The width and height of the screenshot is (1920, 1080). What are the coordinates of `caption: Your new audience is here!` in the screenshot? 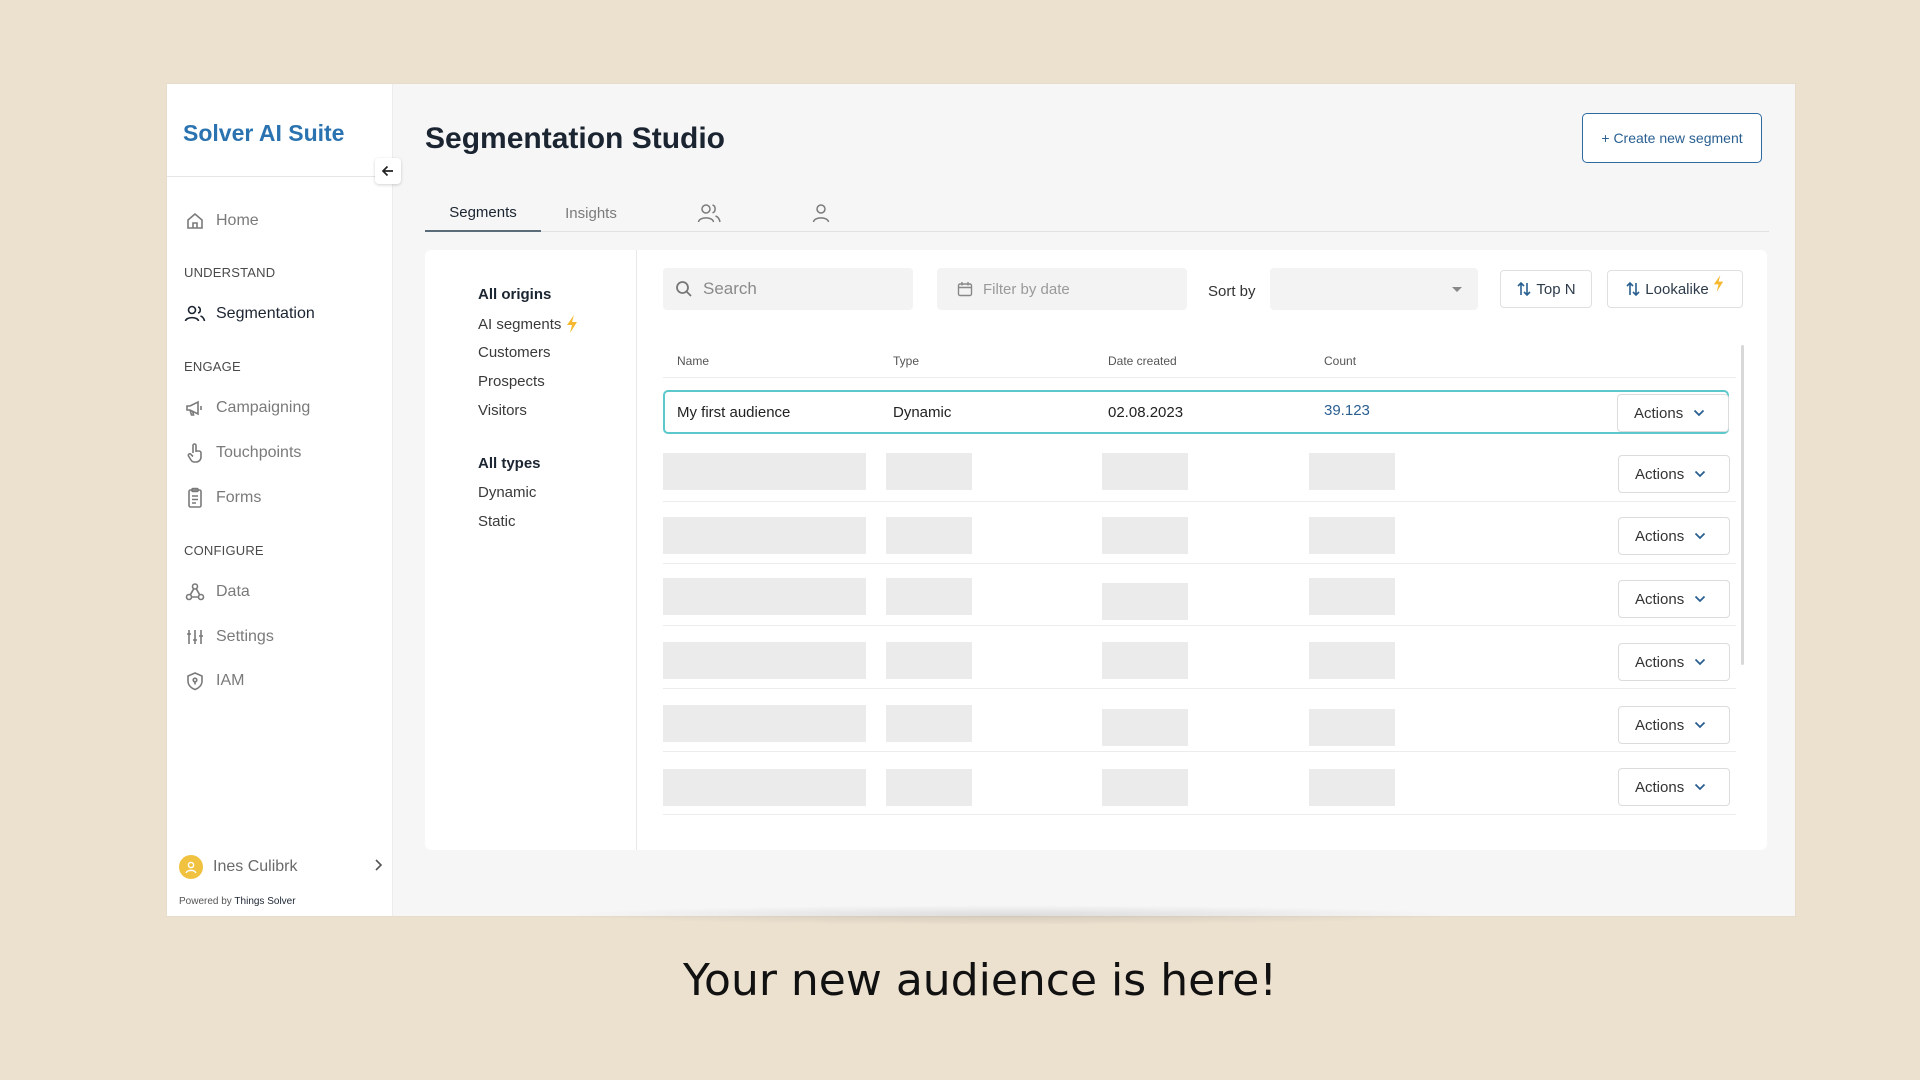 It's located at (980, 980).